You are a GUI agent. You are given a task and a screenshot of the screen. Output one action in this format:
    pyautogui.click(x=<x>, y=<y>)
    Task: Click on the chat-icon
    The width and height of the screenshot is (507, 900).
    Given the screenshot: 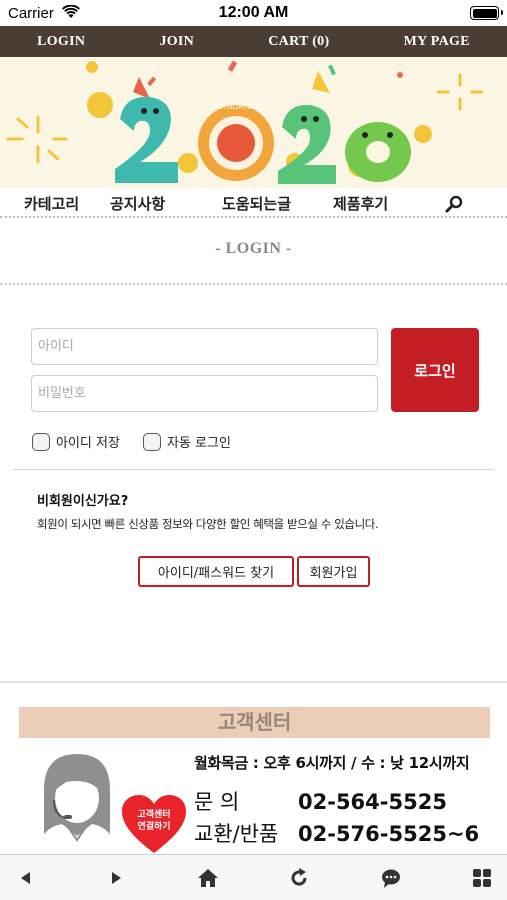 What is the action you would take?
    pyautogui.click(x=391, y=878)
    